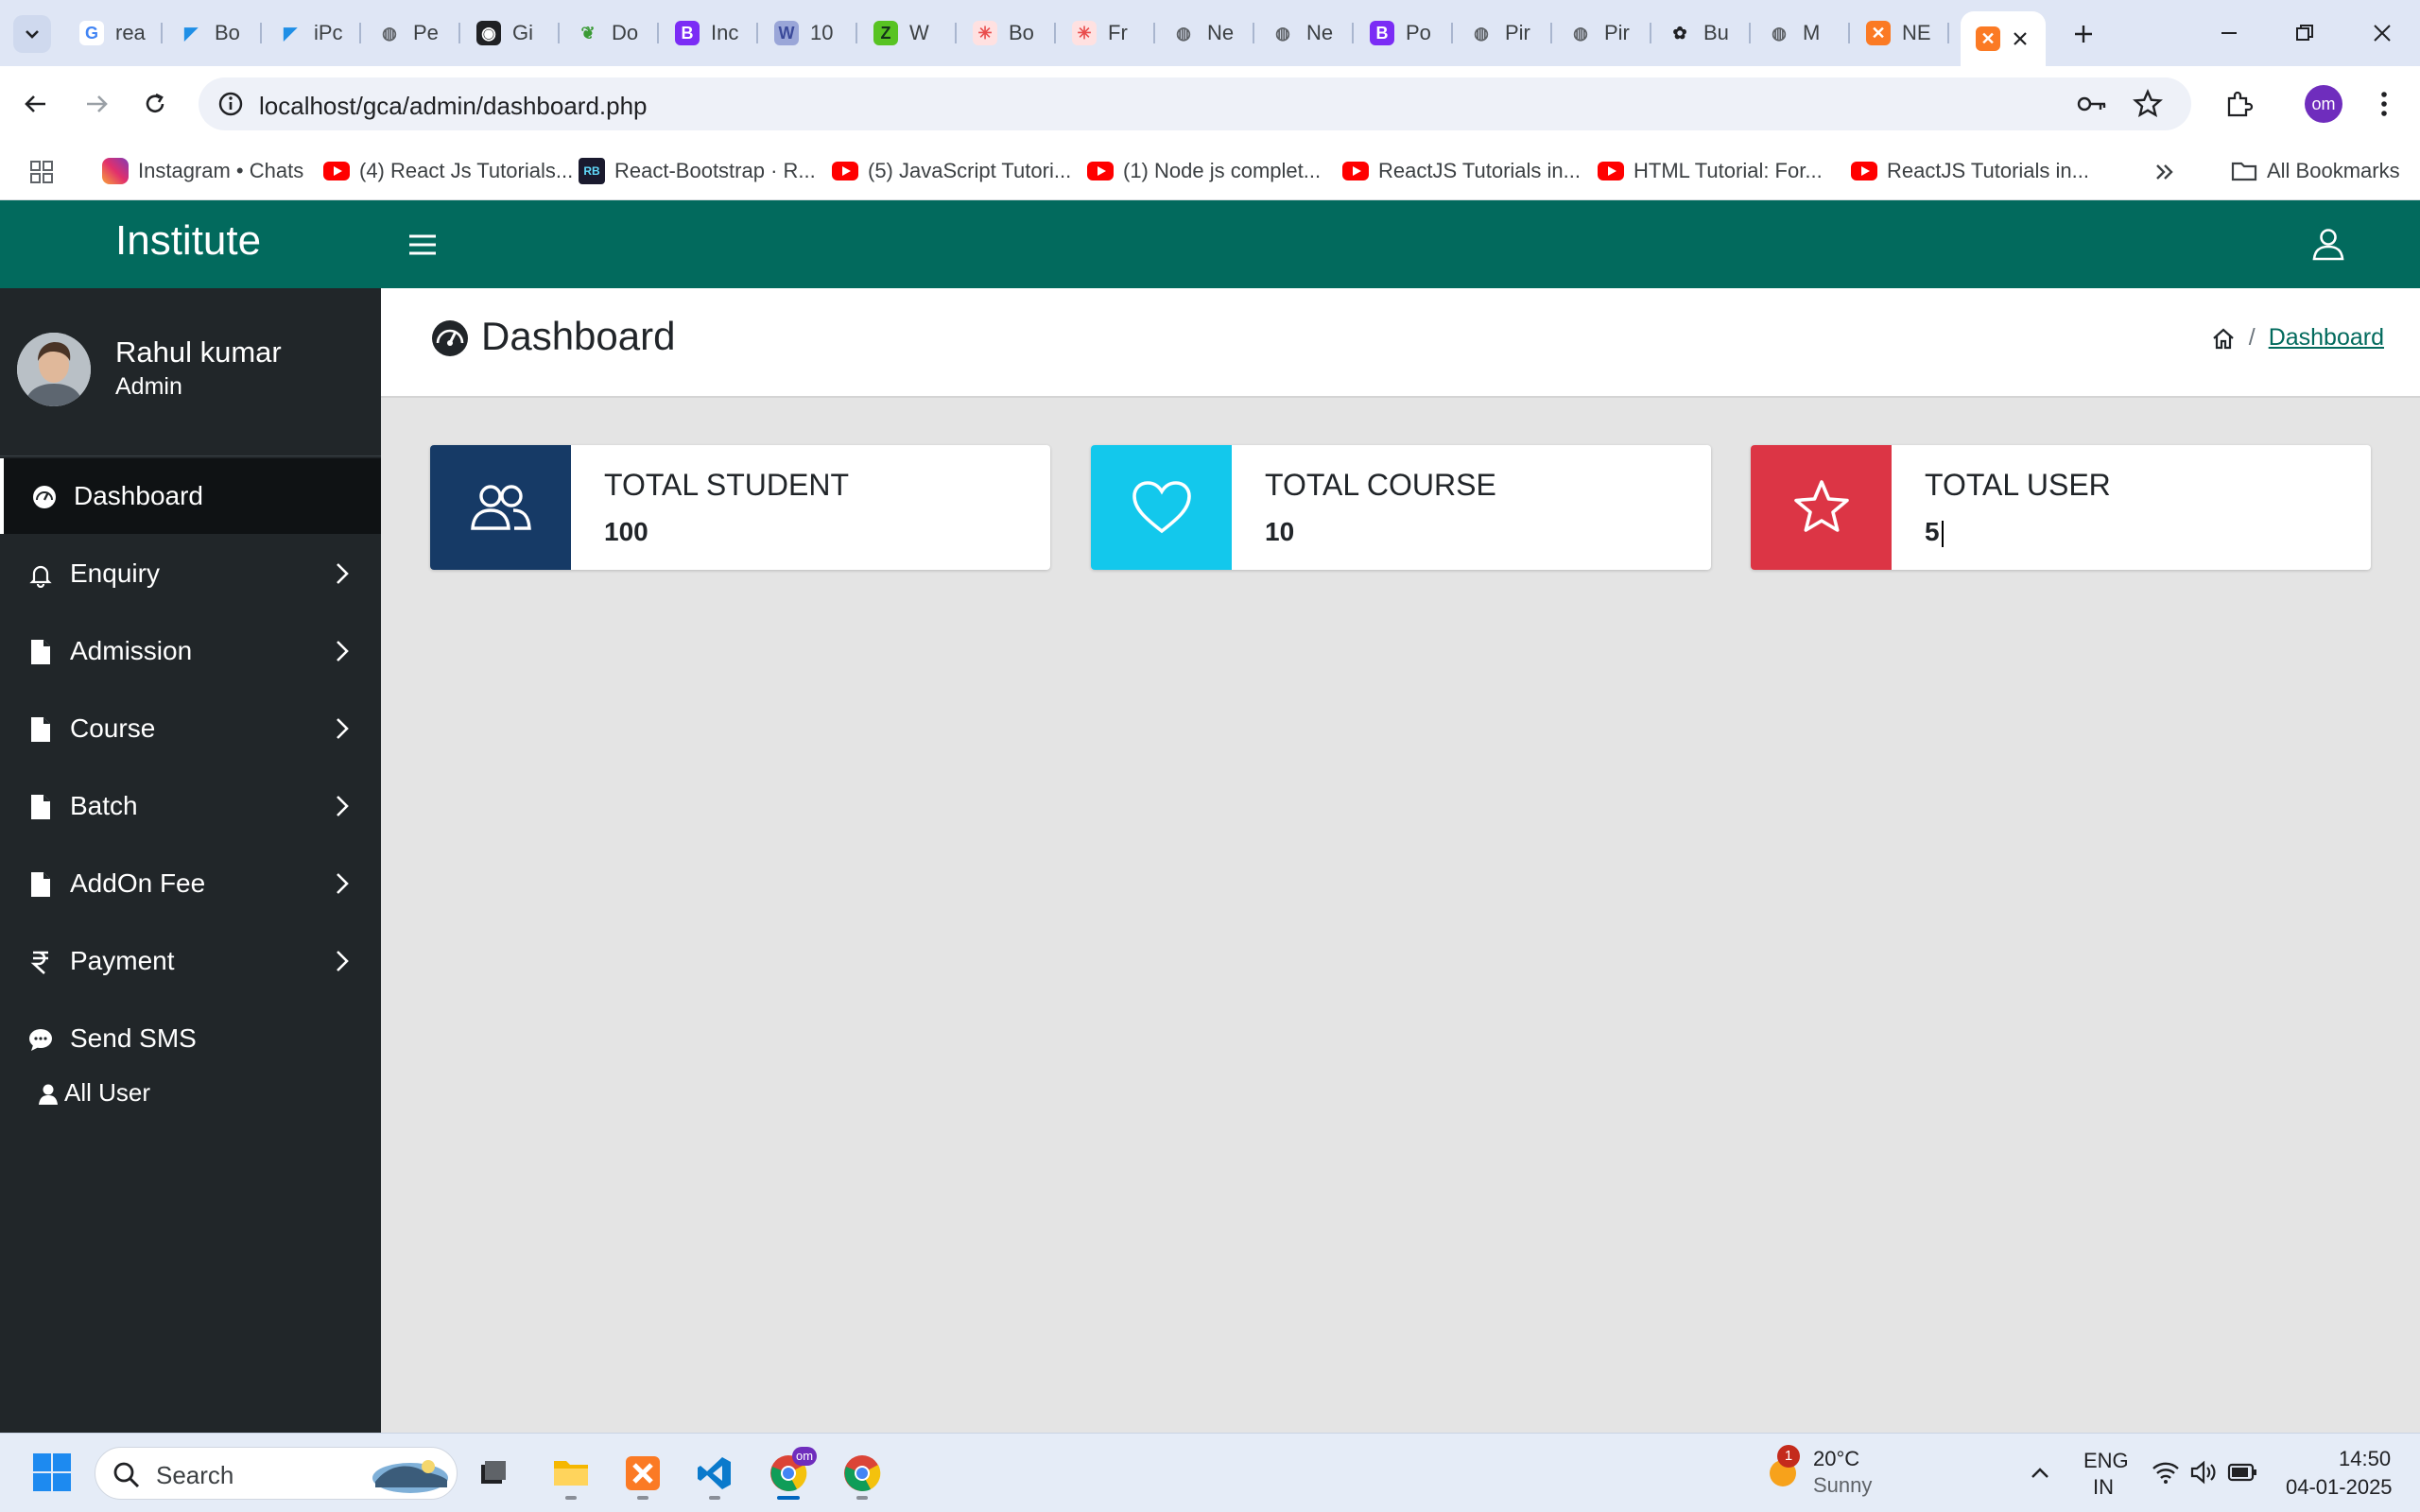 The height and width of the screenshot is (1512, 2420). What do you see at coordinates (1801, 33) in the screenshot?
I see `browser-tab: ◍ M` at bounding box center [1801, 33].